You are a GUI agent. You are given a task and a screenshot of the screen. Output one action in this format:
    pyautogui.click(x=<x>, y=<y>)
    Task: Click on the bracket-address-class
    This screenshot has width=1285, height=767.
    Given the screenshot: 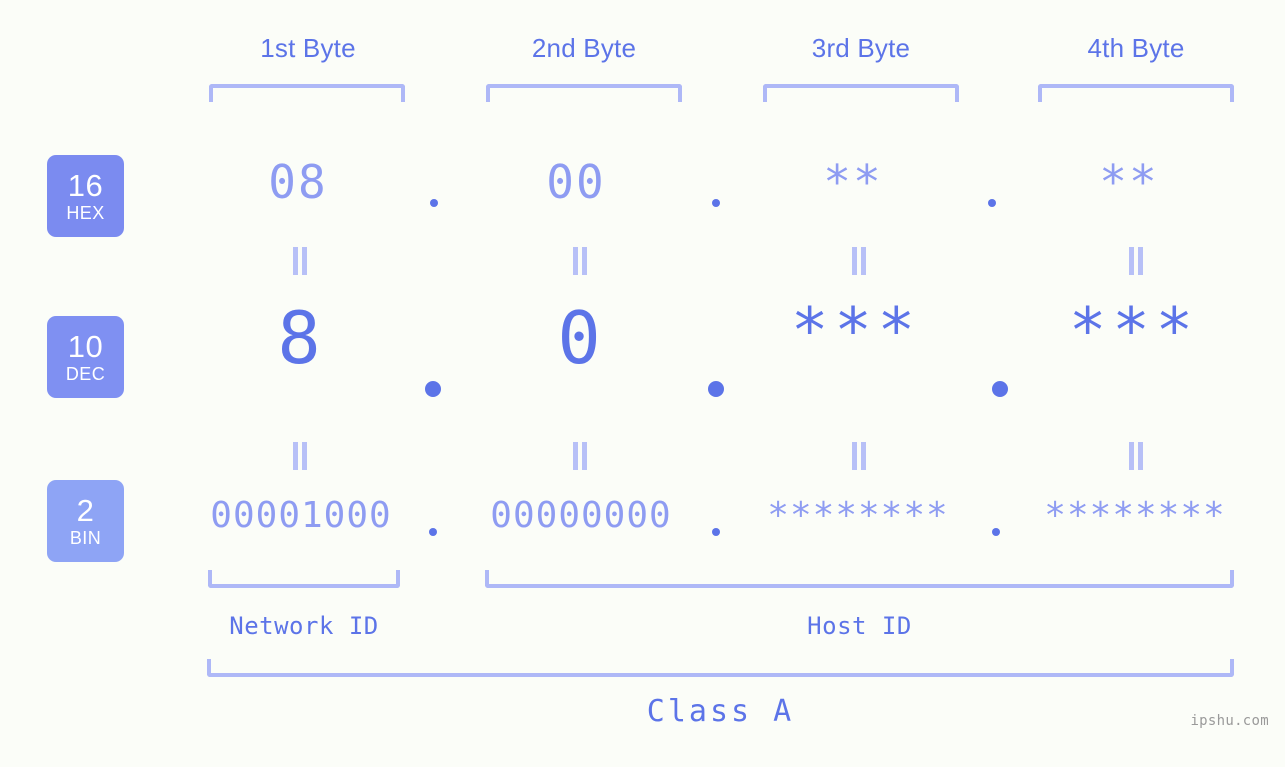 What is the action you would take?
    pyautogui.click(x=720, y=668)
    